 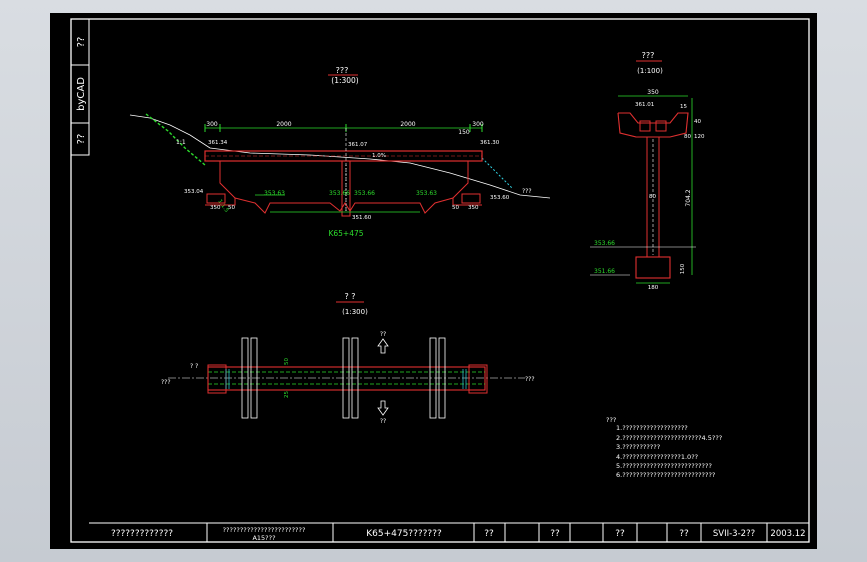 I want to click on pier-elev-3: 353.66, so click(x=364, y=193).